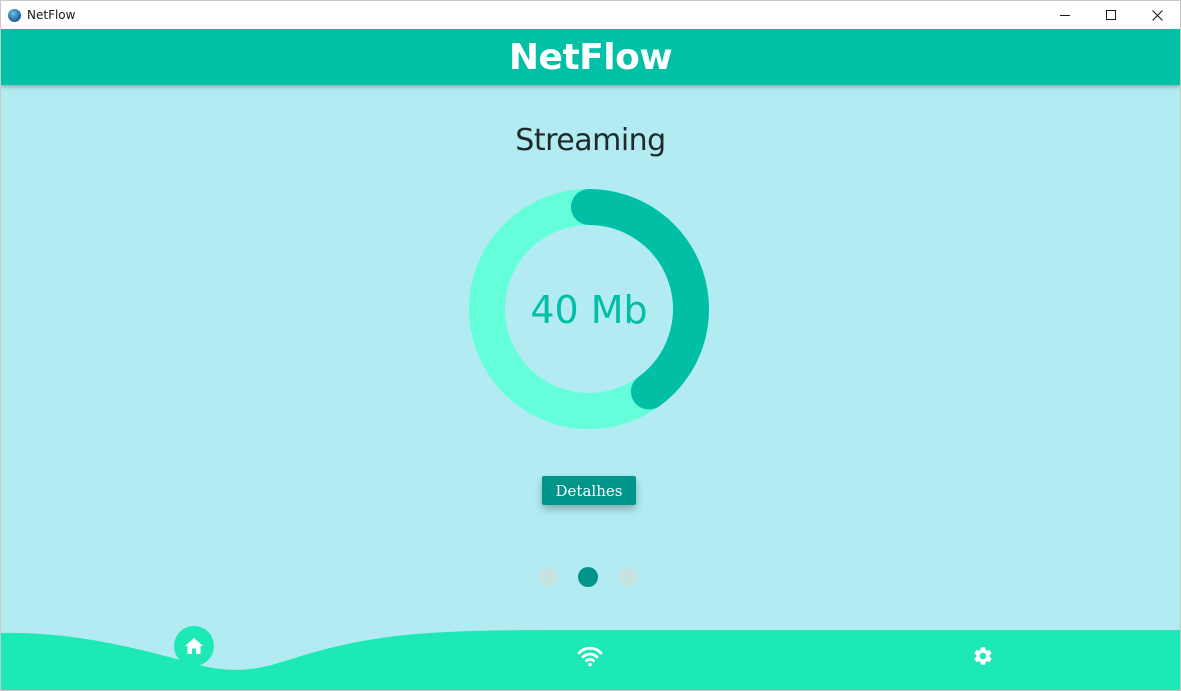  Describe the element at coordinates (14, 15) in the screenshot. I see `app-globe-icon` at that location.